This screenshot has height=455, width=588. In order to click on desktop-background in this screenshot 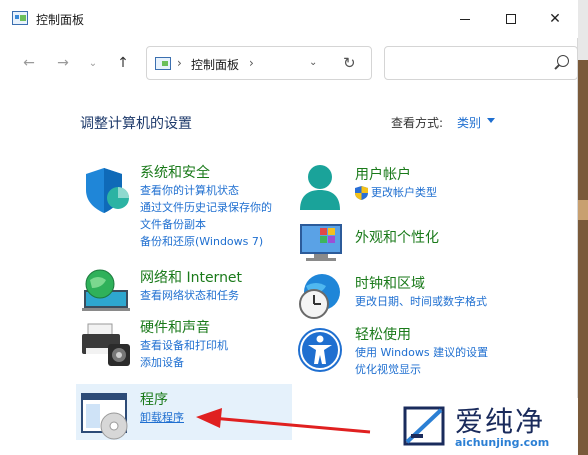, I will do `click(583, 227)`.